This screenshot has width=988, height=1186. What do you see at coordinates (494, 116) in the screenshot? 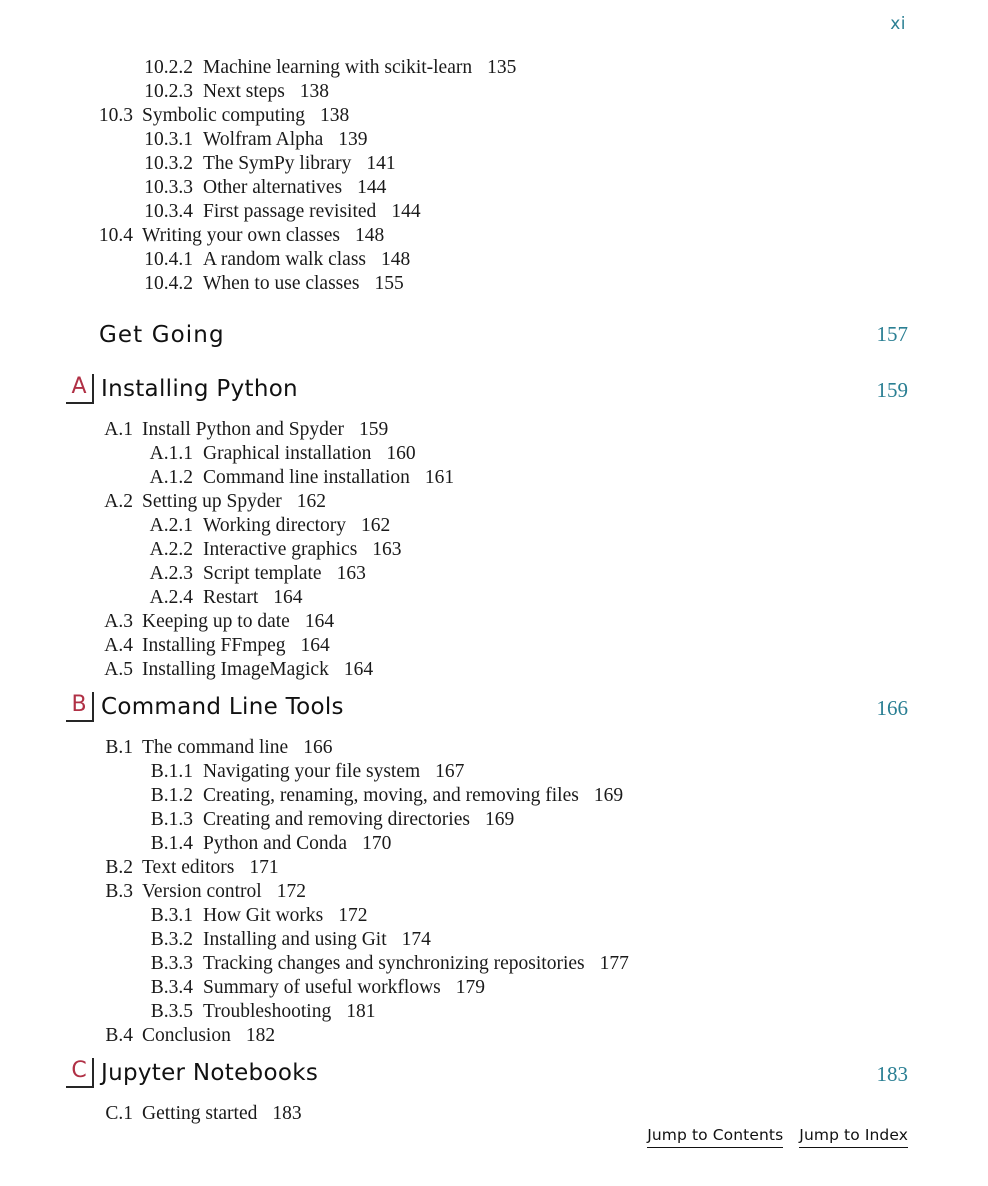
I see `toc-entry: 10.3 Symbolic computing 138` at bounding box center [494, 116].